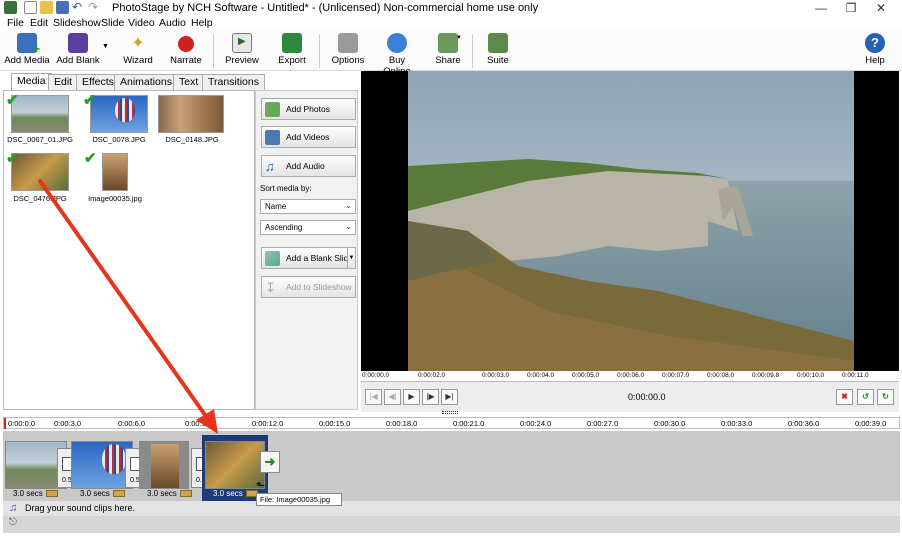 This screenshot has height=536, width=902. Describe the element at coordinates (128, 306) in the screenshot. I see `annotation-arrow` at that location.